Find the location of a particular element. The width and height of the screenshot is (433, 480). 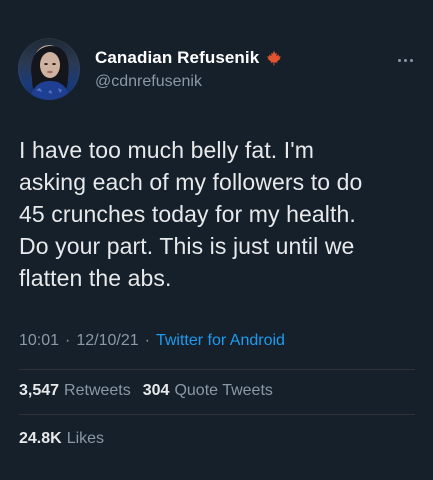

avatar is located at coordinates (49, 69).